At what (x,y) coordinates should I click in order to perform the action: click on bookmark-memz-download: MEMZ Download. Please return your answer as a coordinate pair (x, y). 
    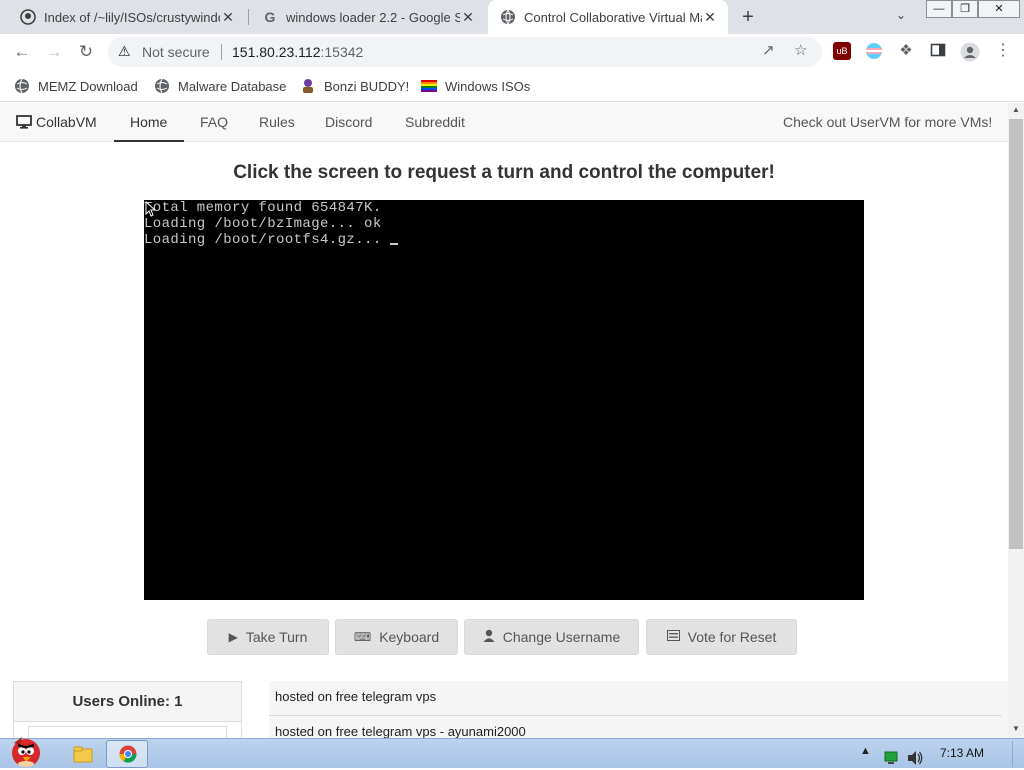
    Looking at the image, I should click on (76, 86).